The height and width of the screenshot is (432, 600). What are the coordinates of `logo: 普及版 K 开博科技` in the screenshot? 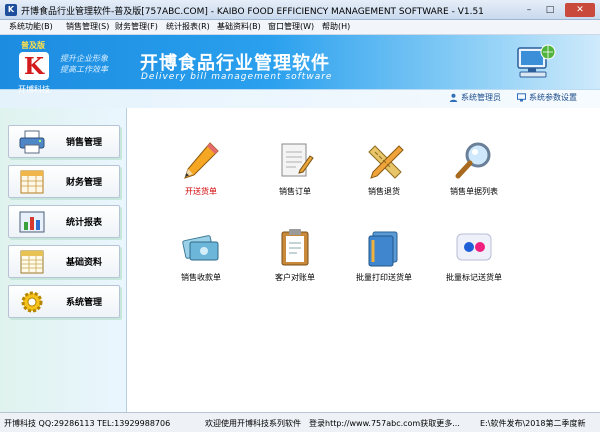 It's located at (35, 69).